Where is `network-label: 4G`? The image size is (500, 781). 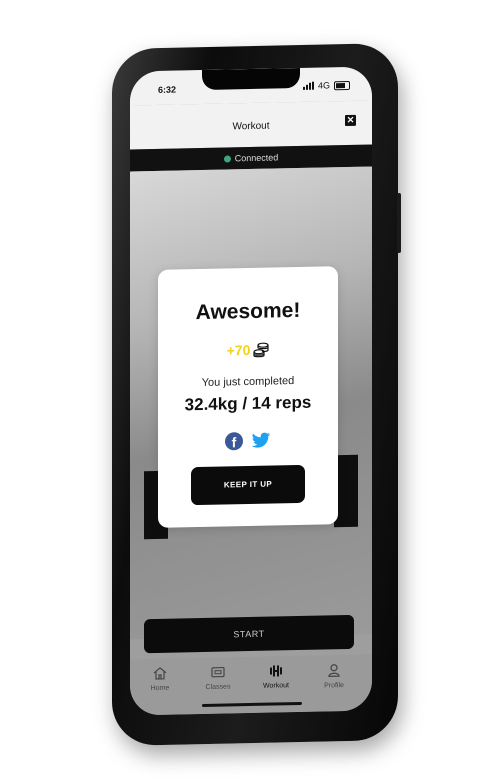 network-label: 4G is located at coordinates (323, 85).